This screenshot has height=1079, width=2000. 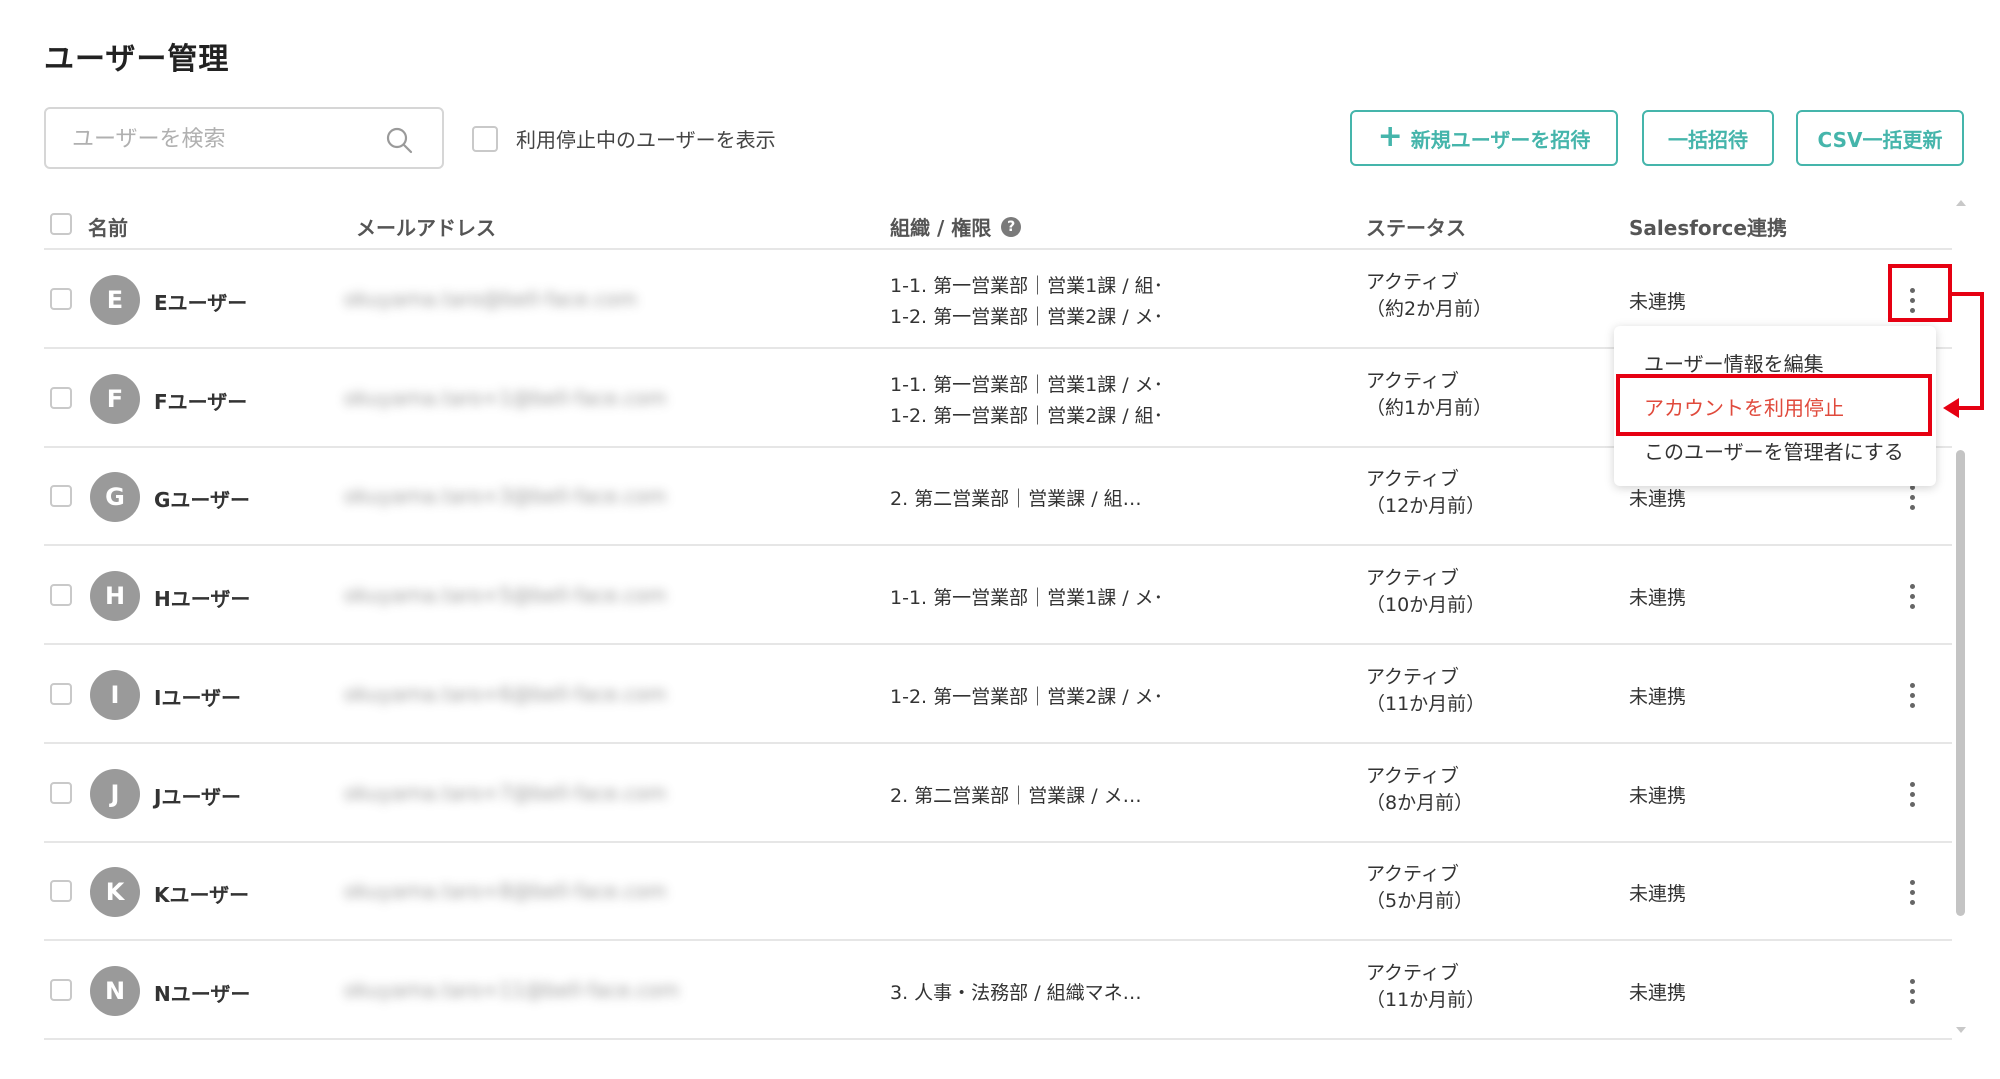 I want to click on status-last-active: （12か月前）, so click(x=1426, y=506).